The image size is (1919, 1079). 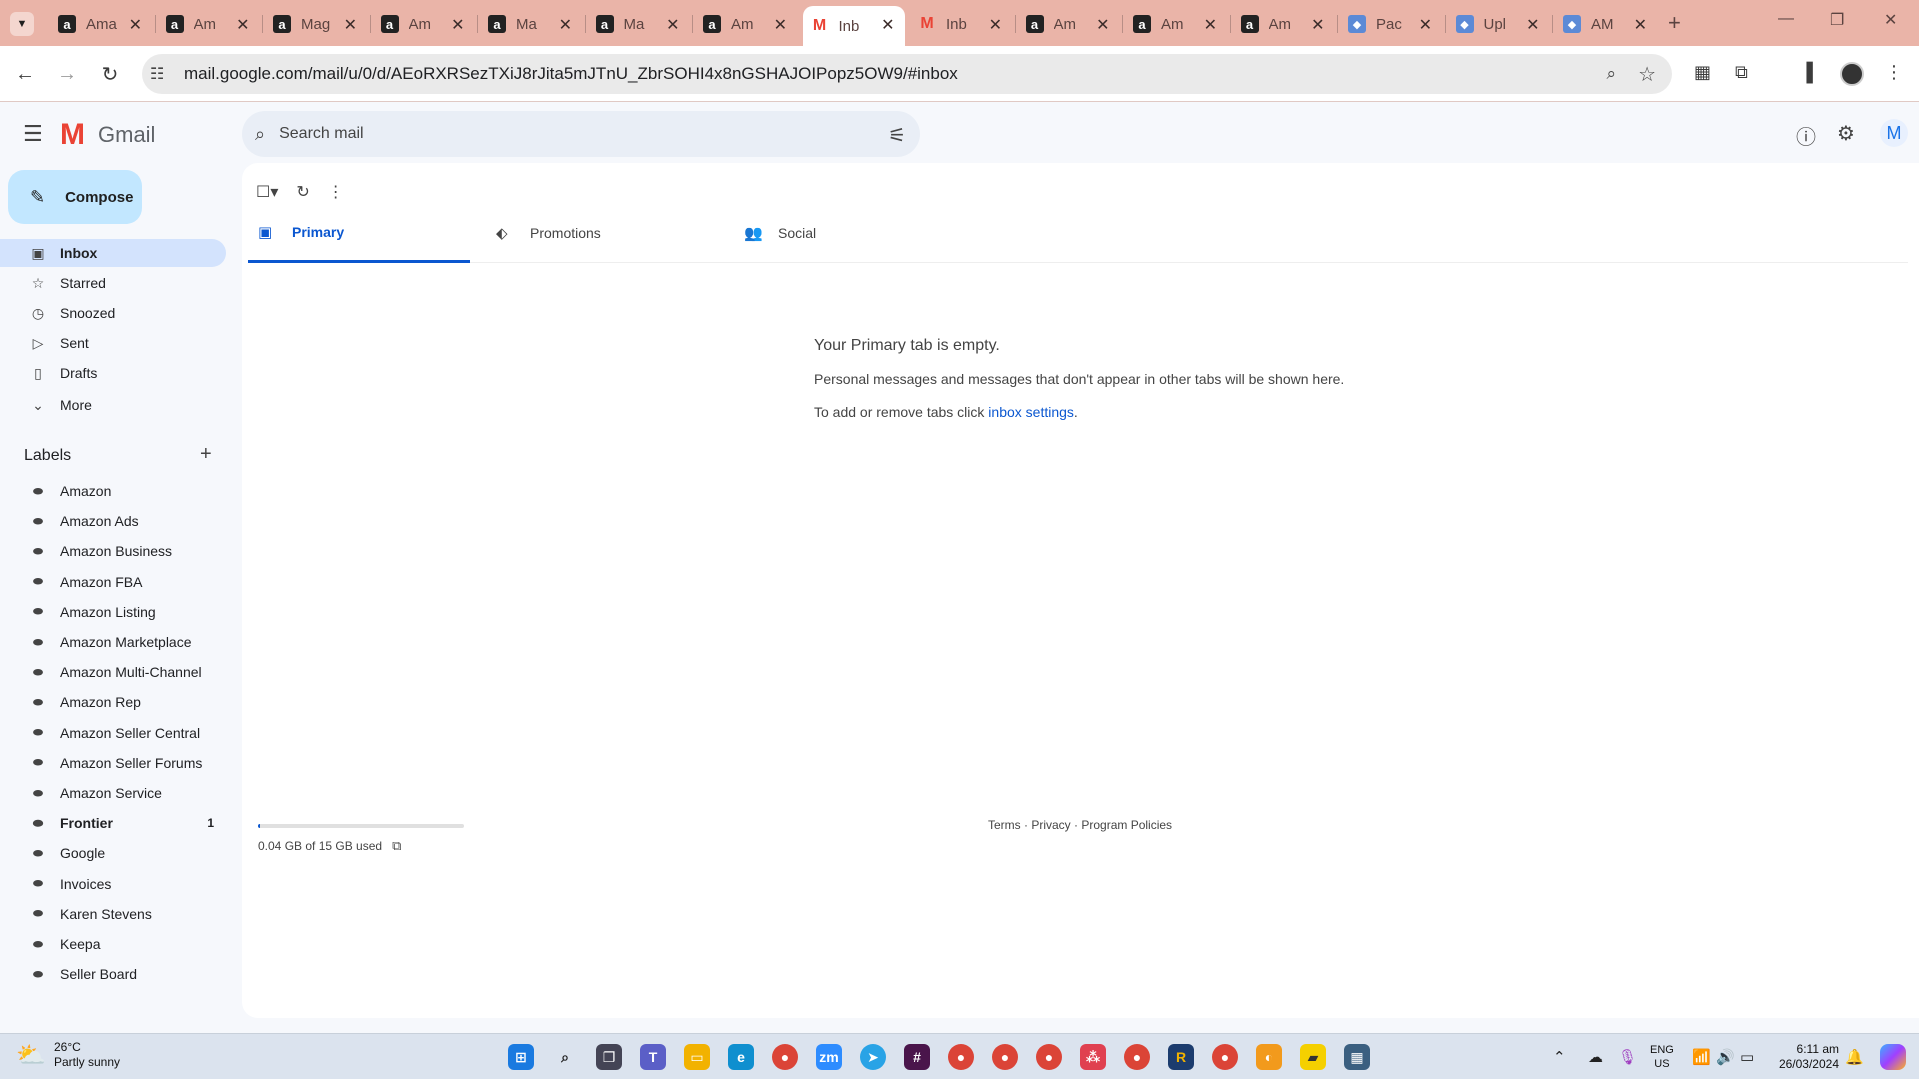 What do you see at coordinates (267, 192) in the screenshot?
I see `select-all-checkbox: ☐▾` at bounding box center [267, 192].